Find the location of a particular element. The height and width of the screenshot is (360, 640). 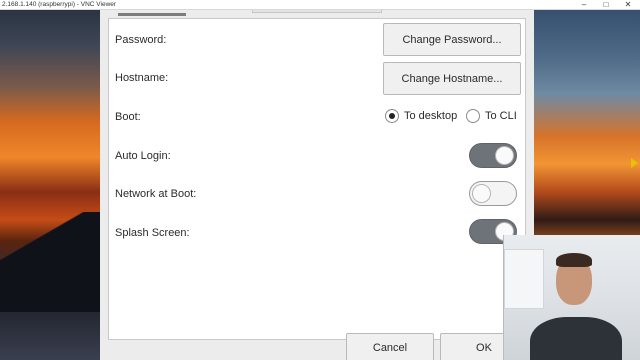

window-title: 2.168.1.140 (raspberrypi) - VNC Viewer is located at coordinates (59, 4).